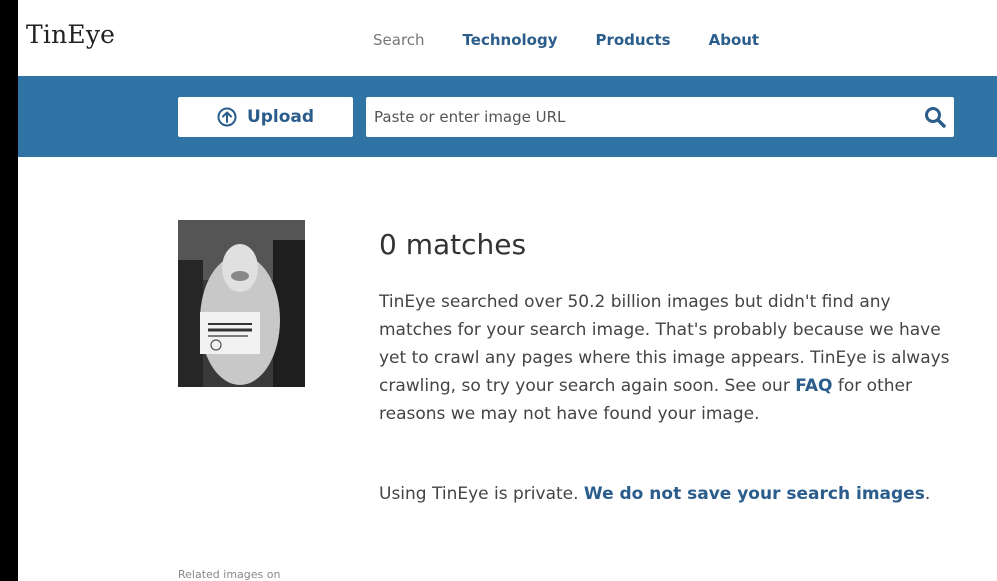 This screenshot has width=997, height=581. I want to click on top-nav: Search Technology Products About, so click(585, 40).